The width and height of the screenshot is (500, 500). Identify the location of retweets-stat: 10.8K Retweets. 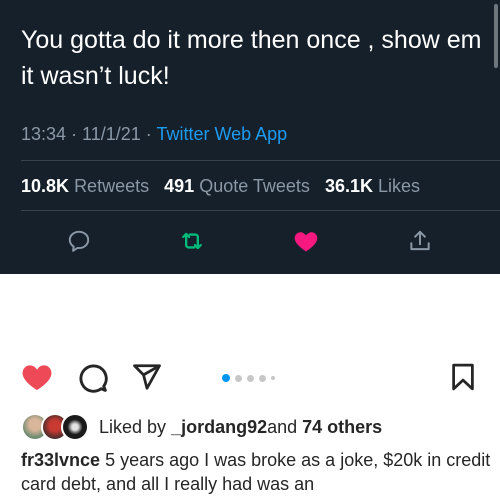
(85, 186).